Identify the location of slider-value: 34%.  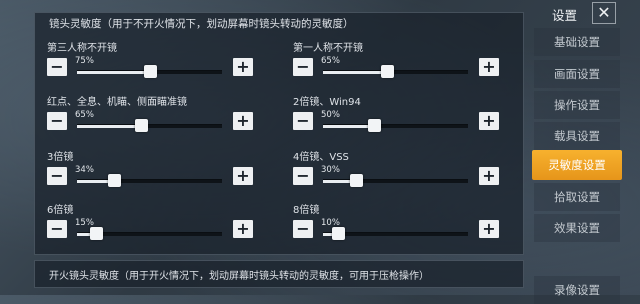
(84, 170).